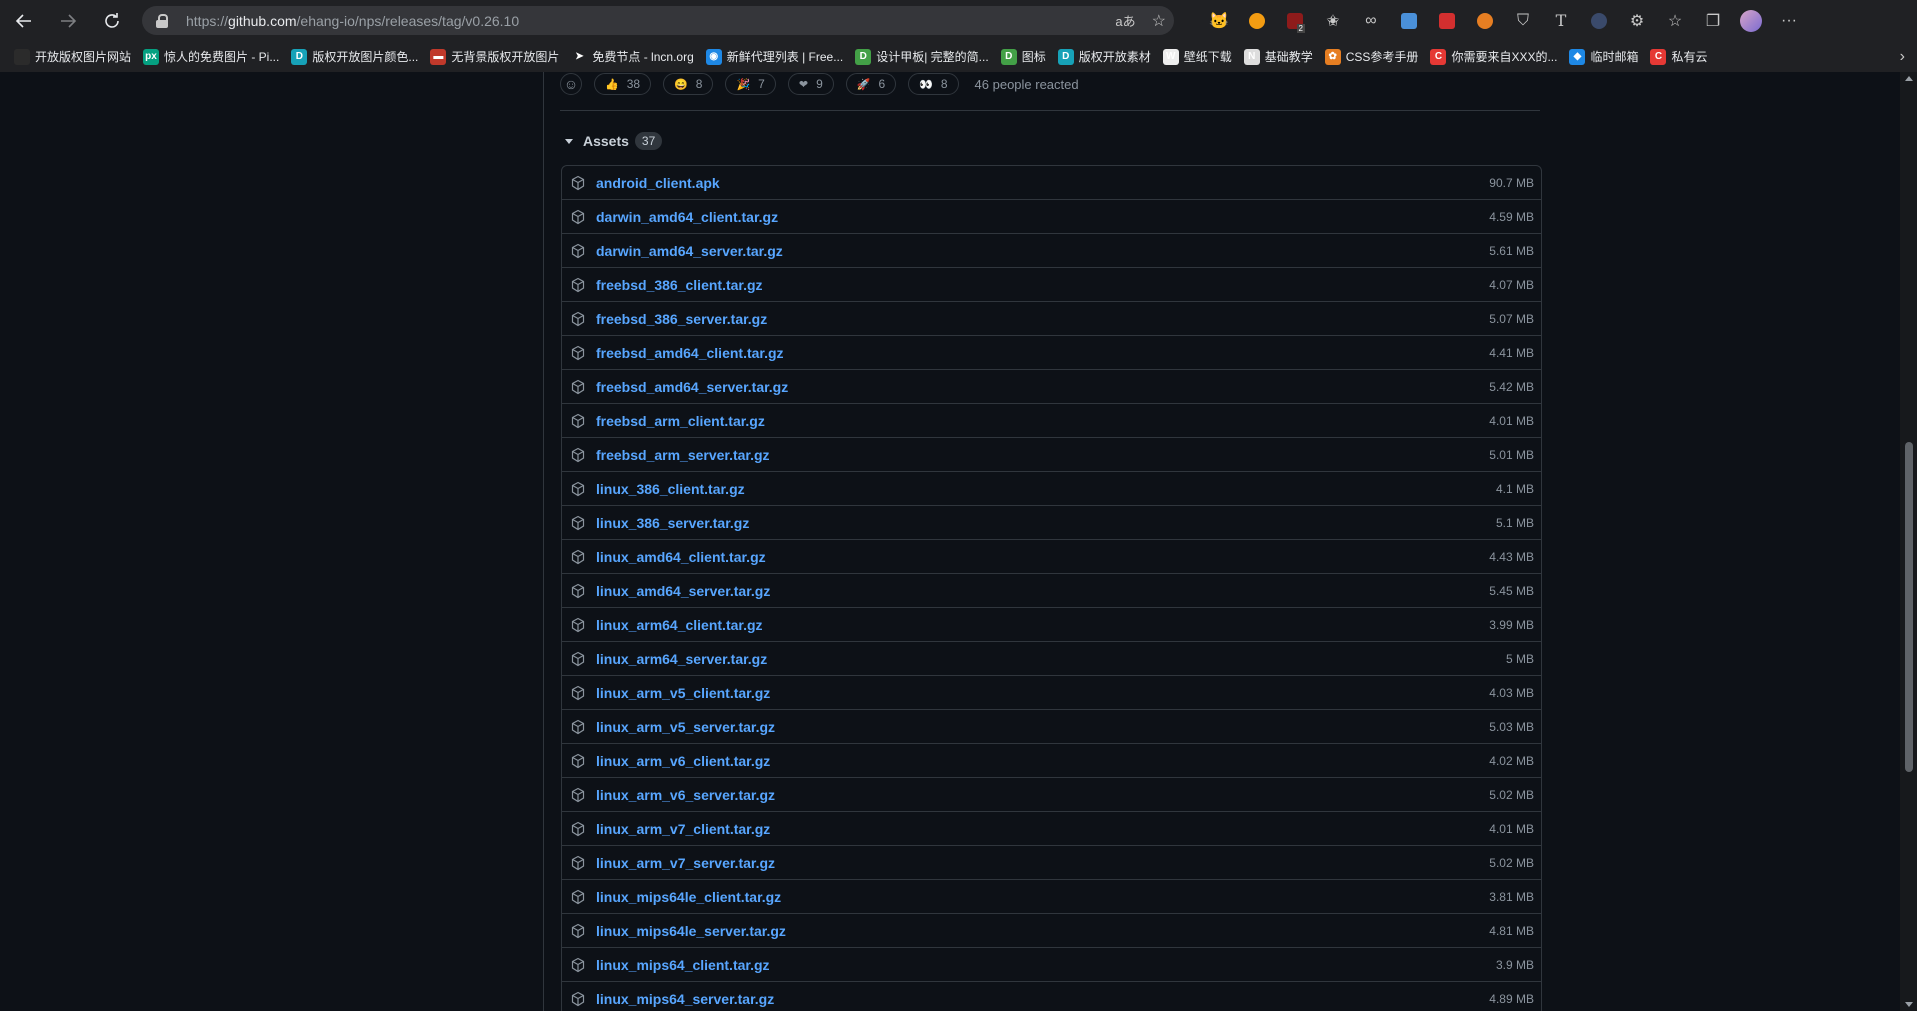 This screenshot has height=1011, width=1917. Describe the element at coordinates (681, 319) in the screenshot. I see `asset-download-link: freebsd_386_server.tar.gz` at that location.